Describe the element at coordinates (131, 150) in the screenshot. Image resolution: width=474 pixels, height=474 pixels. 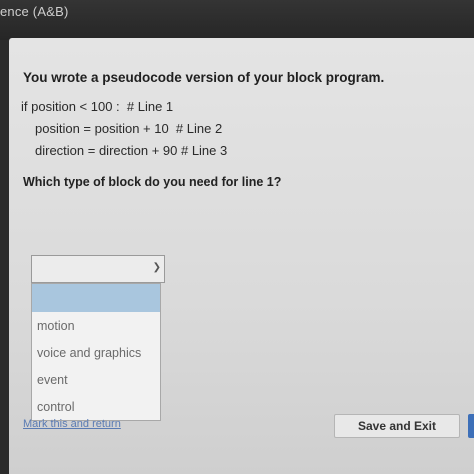
I see `code-line-3: direction = direction + 90 # Line 3` at that location.